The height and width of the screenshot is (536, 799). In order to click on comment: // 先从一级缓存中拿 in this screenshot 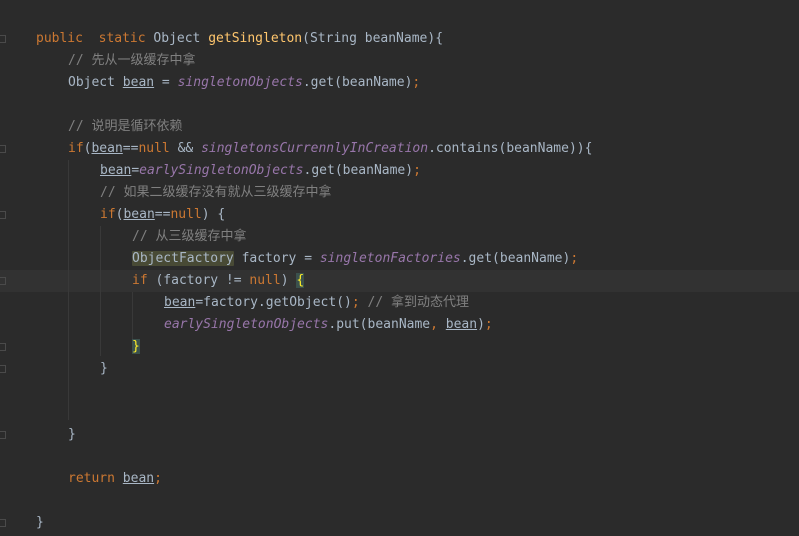, I will do `click(132, 60)`.